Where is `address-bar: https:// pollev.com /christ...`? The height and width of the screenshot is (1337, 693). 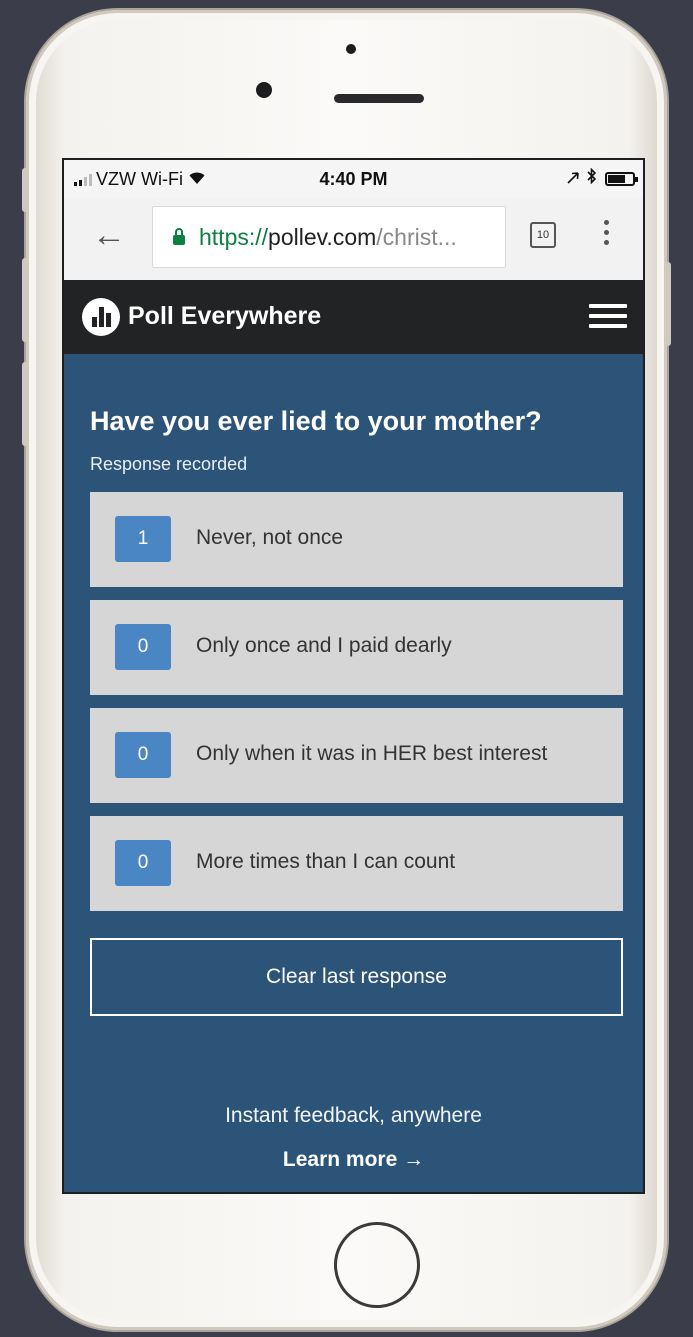 address-bar: https:// pollev.com /christ... is located at coordinates (329, 237).